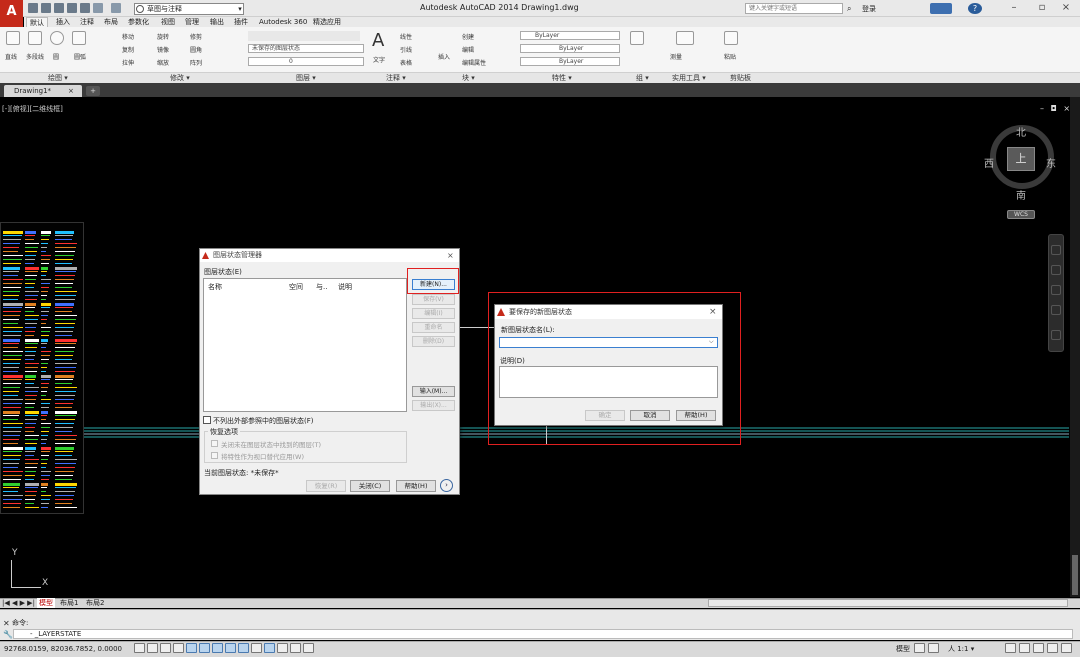 Image resolution: width=1080 pixels, height=657 pixels. Describe the element at coordinates (87, 22) in the screenshot. I see `tab-annotate: 注释` at that location.